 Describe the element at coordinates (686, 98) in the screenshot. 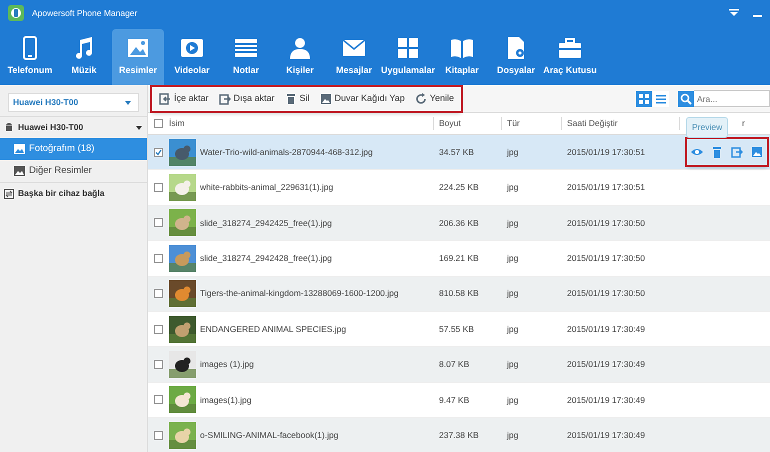

I see `search-icon` at that location.